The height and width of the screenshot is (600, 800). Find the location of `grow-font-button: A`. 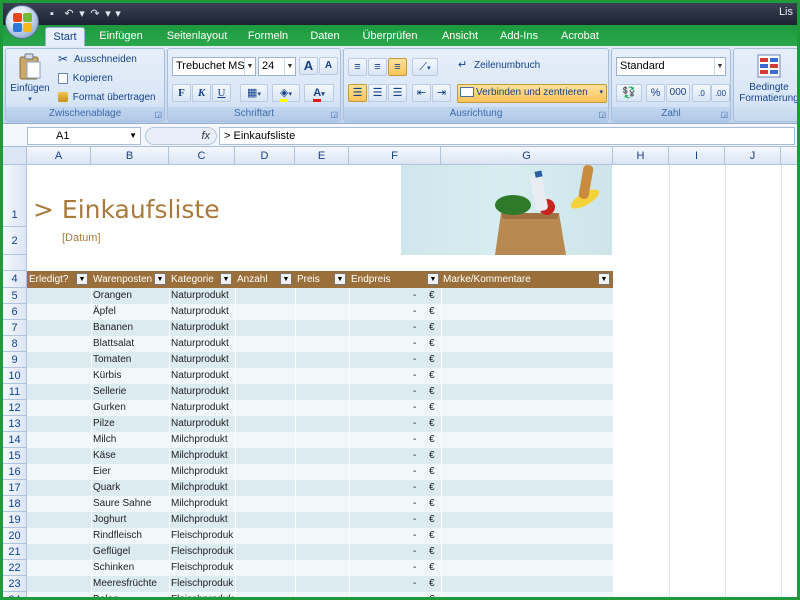

grow-font-button: A is located at coordinates (308, 66).